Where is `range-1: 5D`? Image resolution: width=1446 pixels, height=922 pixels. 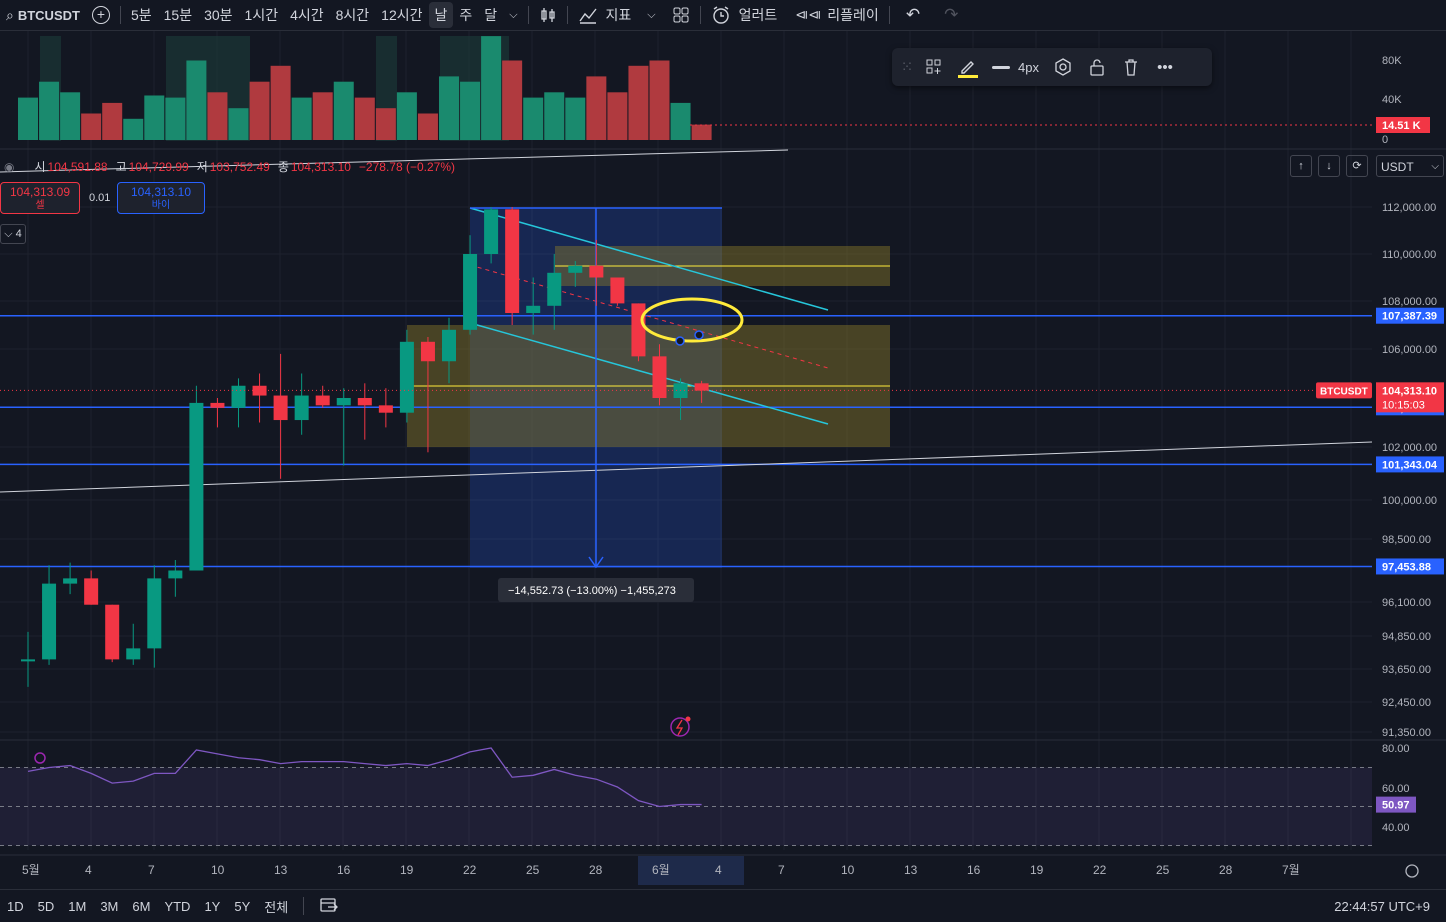
range-1: 5D is located at coordinates (46, 906).